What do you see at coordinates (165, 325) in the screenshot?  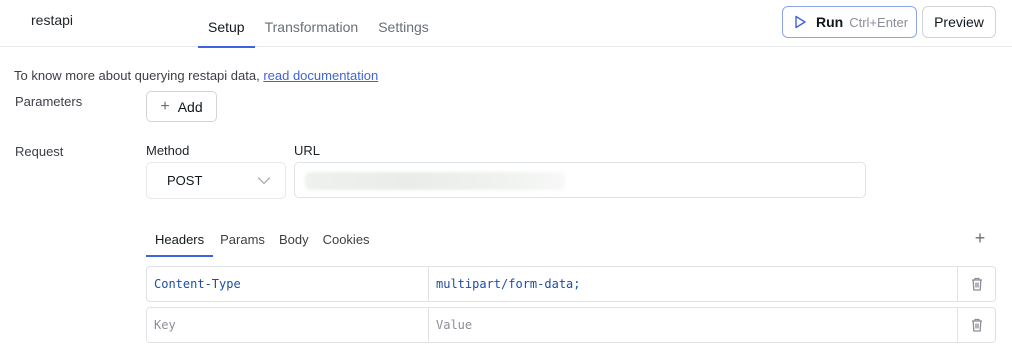 I see `key-placeholder: Key` at bounding box center [165, 325].